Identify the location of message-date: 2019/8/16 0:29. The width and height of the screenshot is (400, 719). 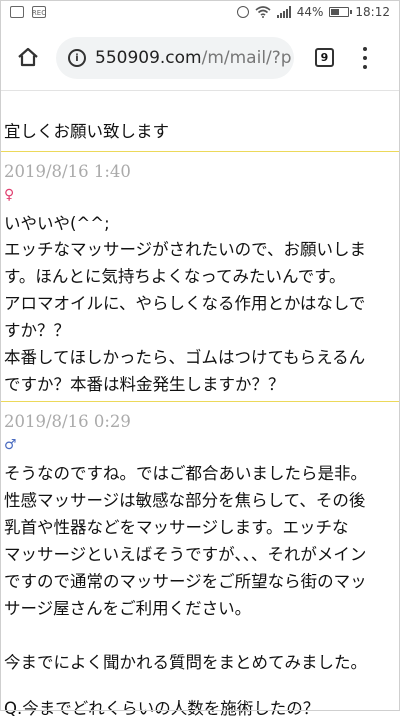
(67, 421).